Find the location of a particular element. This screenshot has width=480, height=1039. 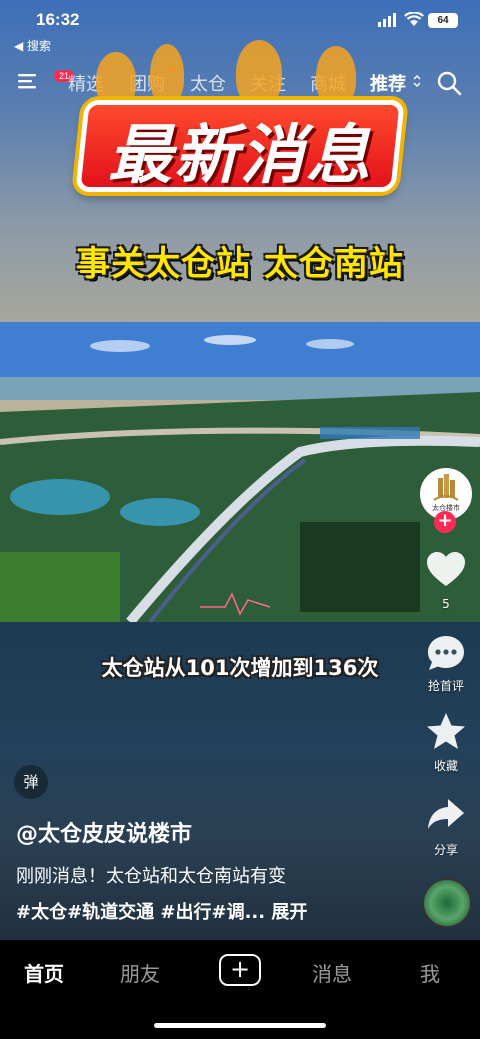

share-button is located at coordinates (446, 815).